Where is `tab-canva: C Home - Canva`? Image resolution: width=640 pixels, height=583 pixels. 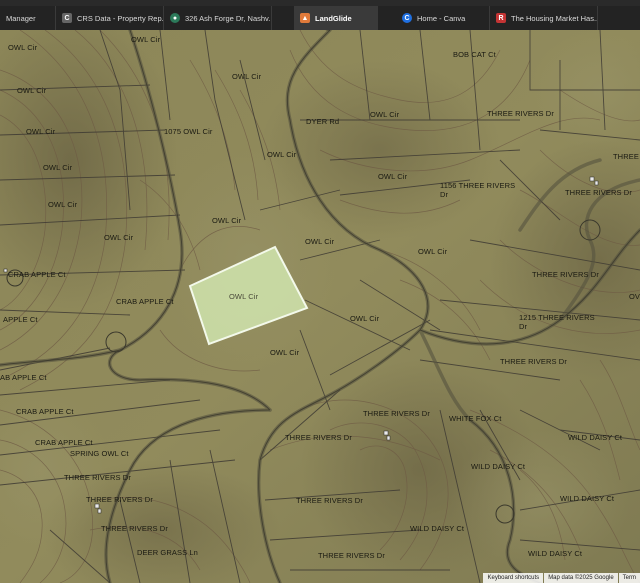
tab-canva: C Home - Canva is located at coordinates (443, 18).